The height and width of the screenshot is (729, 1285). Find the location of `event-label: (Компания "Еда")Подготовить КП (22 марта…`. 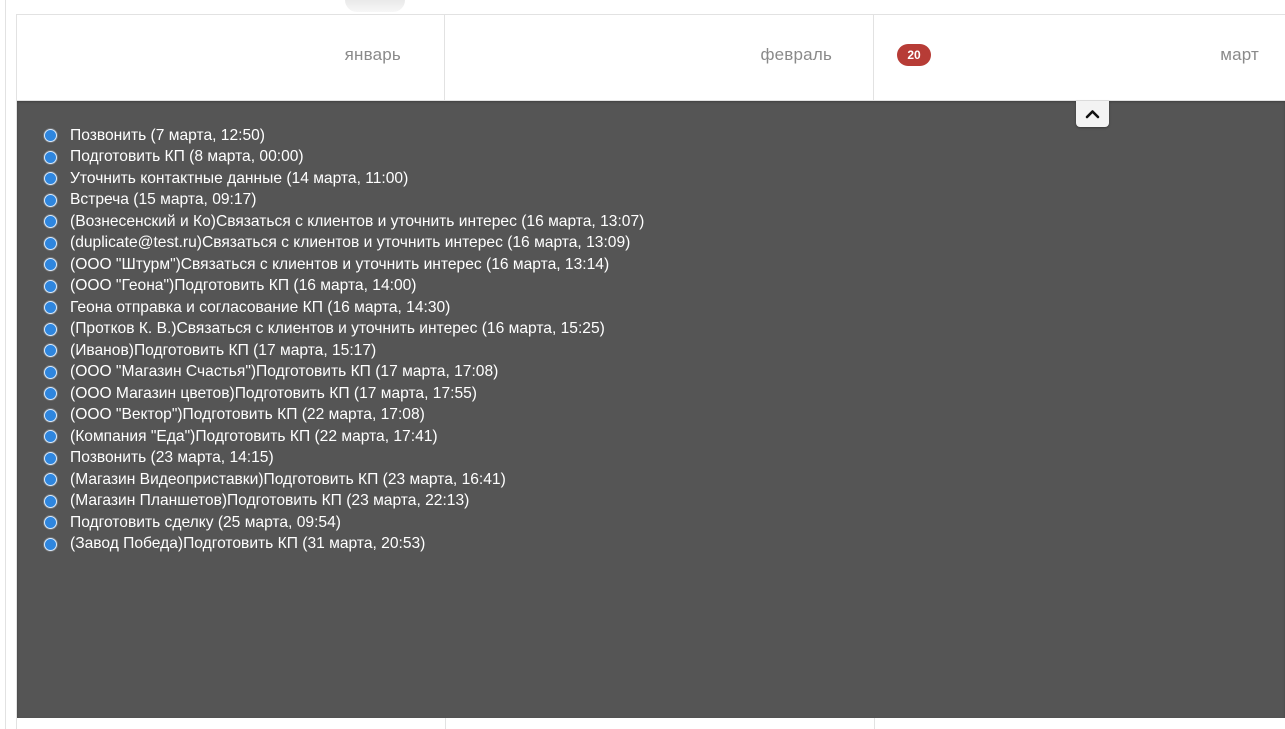

event-label: (Компания "Еда")Подготовить КП (22 марта… is located at coordinates (254, 436).